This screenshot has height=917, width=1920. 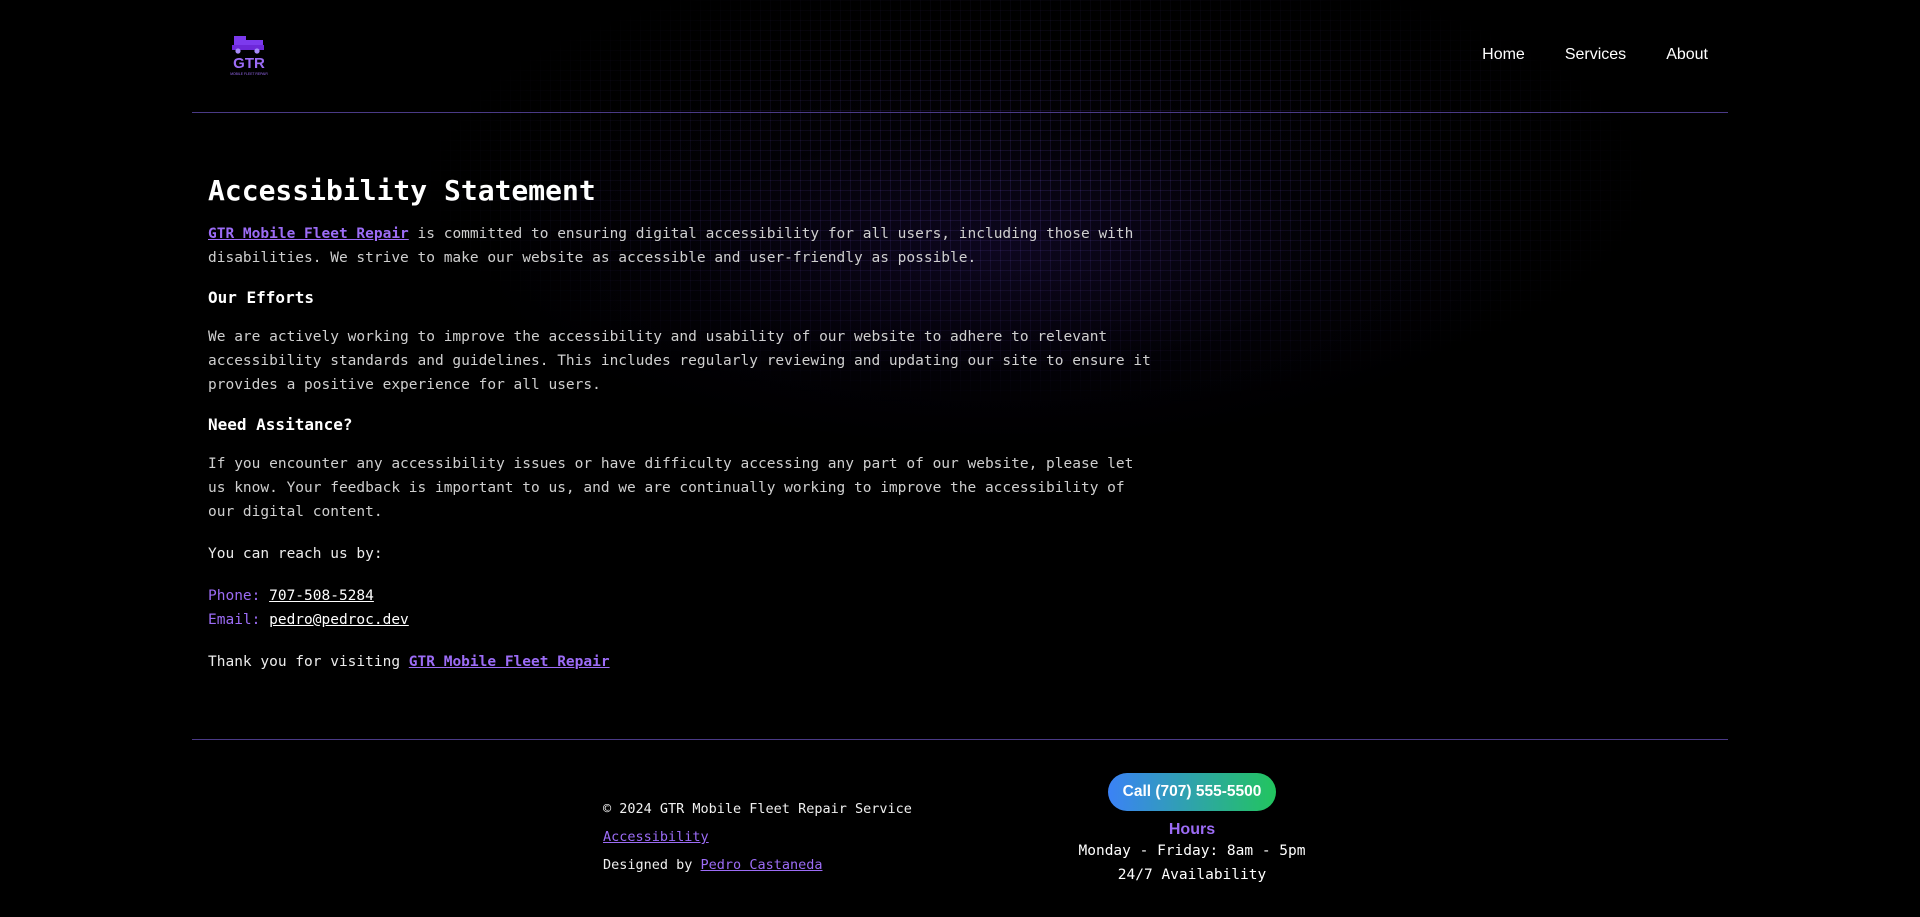 I want to click on email-label: Email:, so click(x=239, y=619).